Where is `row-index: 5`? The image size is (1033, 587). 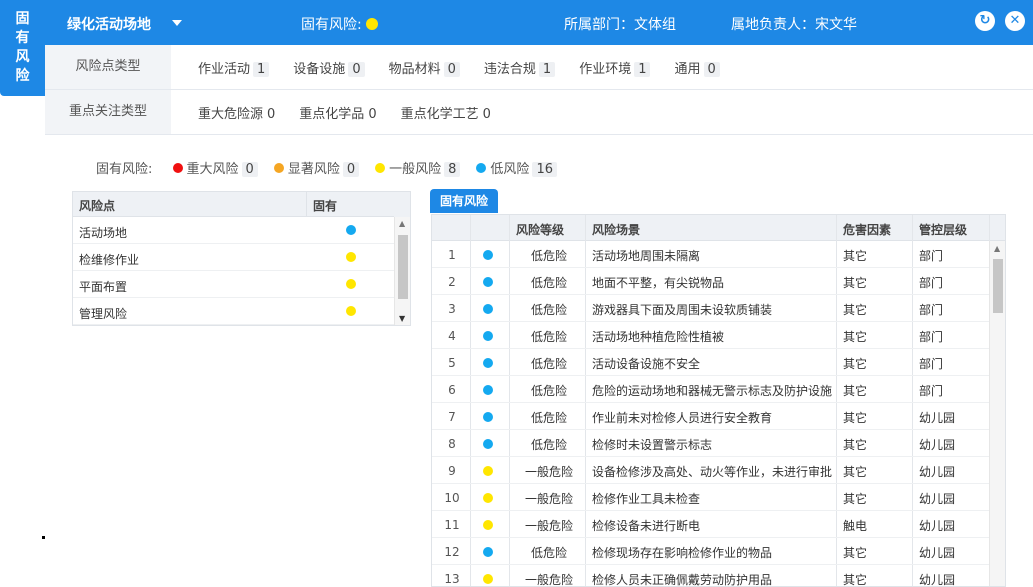 row-index: 5 is located at coordinates (452, 363).